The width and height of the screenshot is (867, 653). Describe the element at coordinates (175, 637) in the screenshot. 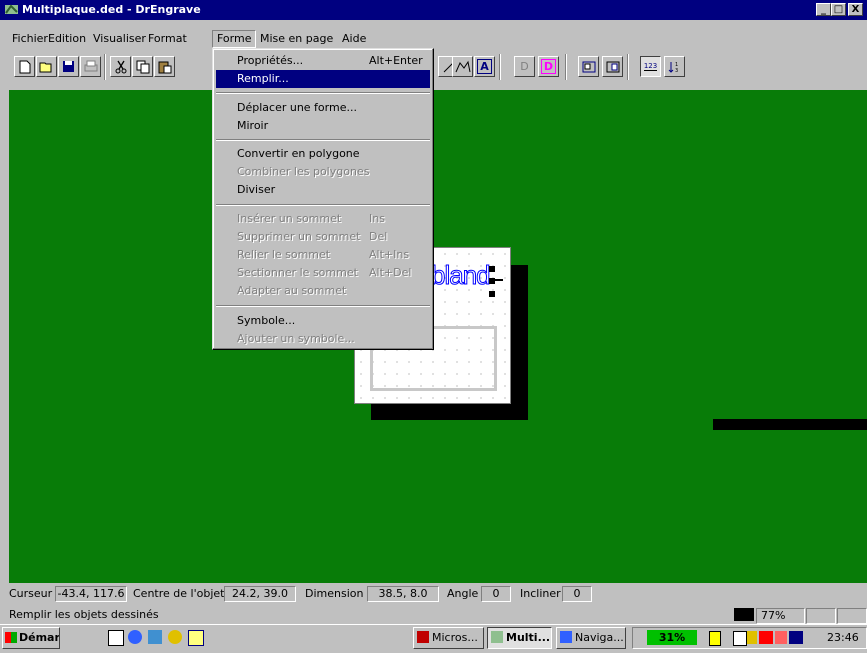

I see `quick-app-icon` at that location.